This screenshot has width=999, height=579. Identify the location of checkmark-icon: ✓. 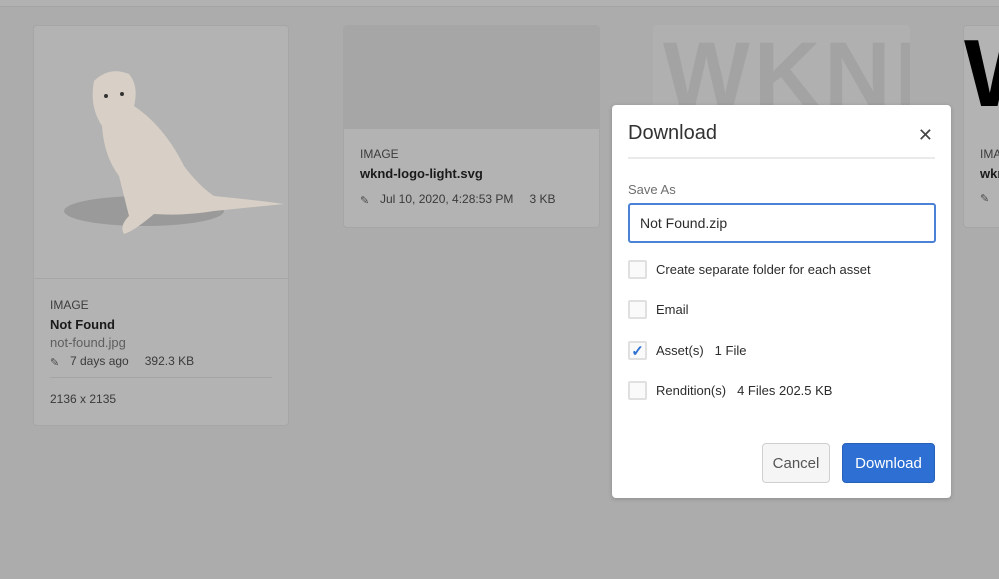
(637, 350).